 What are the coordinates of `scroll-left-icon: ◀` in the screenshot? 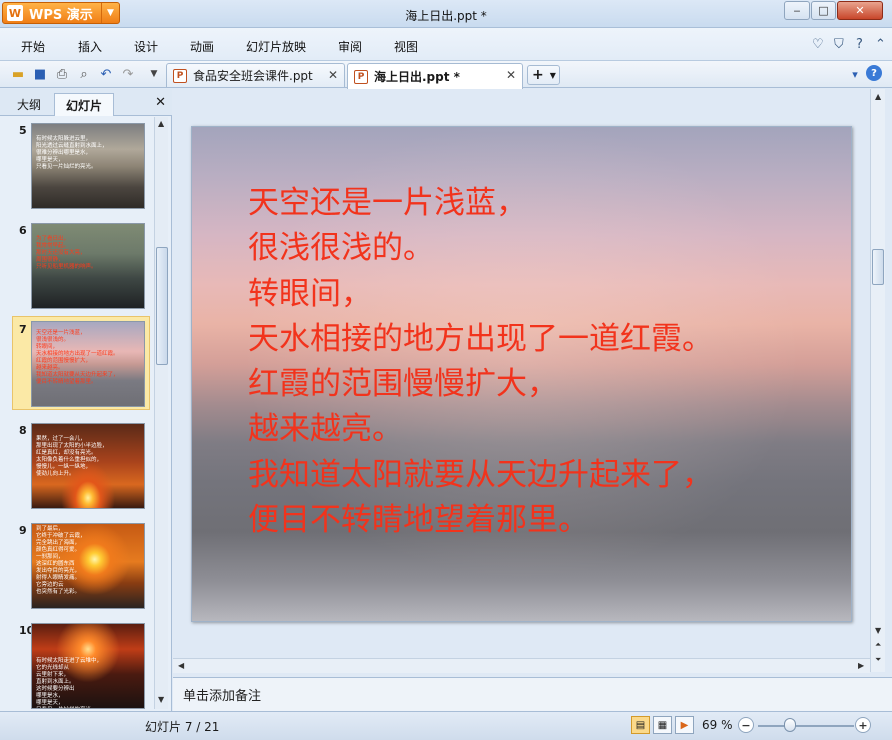 It's located at (181, 665).